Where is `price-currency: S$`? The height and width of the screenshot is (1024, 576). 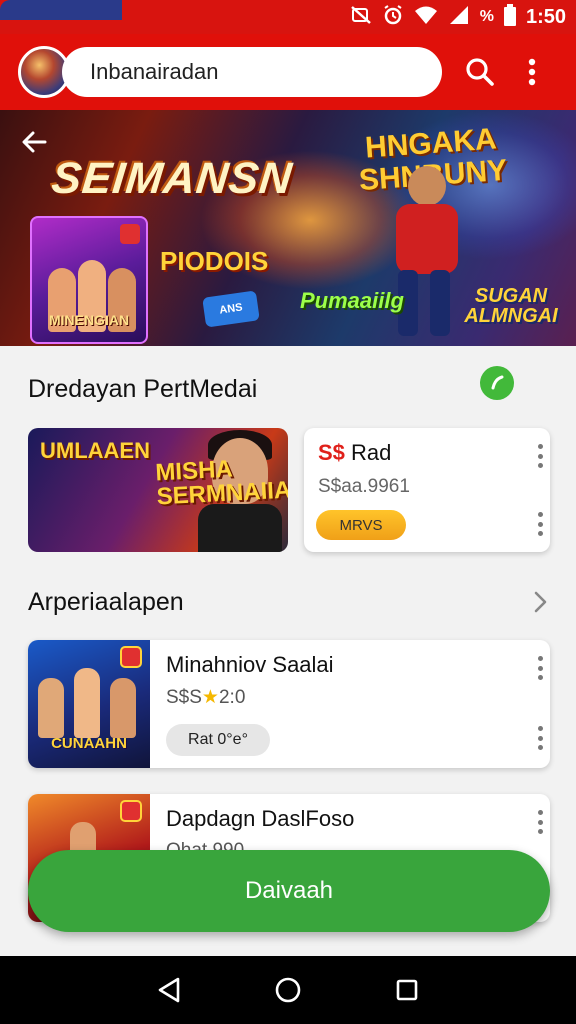 price-currency: S$ is located at coordinates (331, 452).